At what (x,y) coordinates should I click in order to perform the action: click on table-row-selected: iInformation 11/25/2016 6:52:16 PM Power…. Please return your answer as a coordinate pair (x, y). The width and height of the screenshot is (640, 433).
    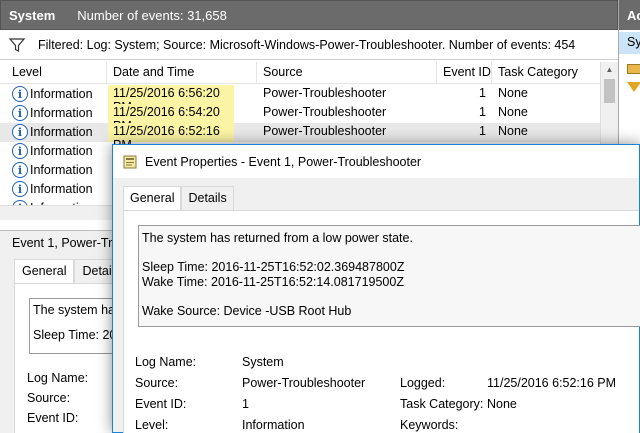
    Looking at the image, I should click on (300, 137).